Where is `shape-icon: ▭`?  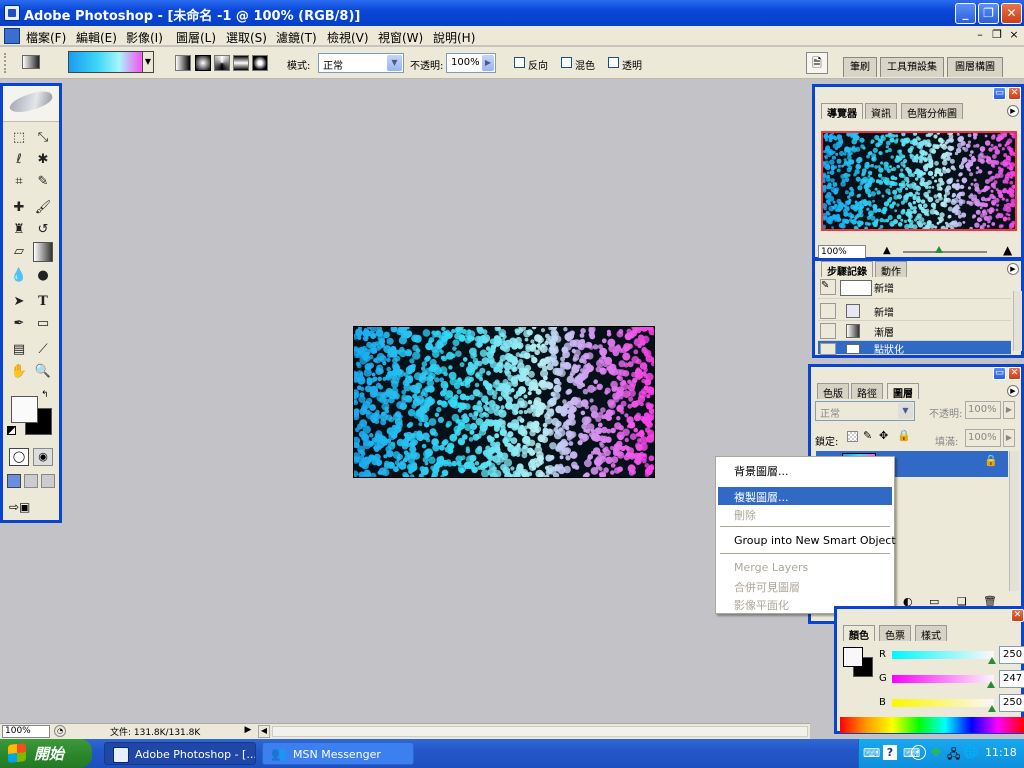 shape-icon: ▭ is located at coordinates (43, 324).